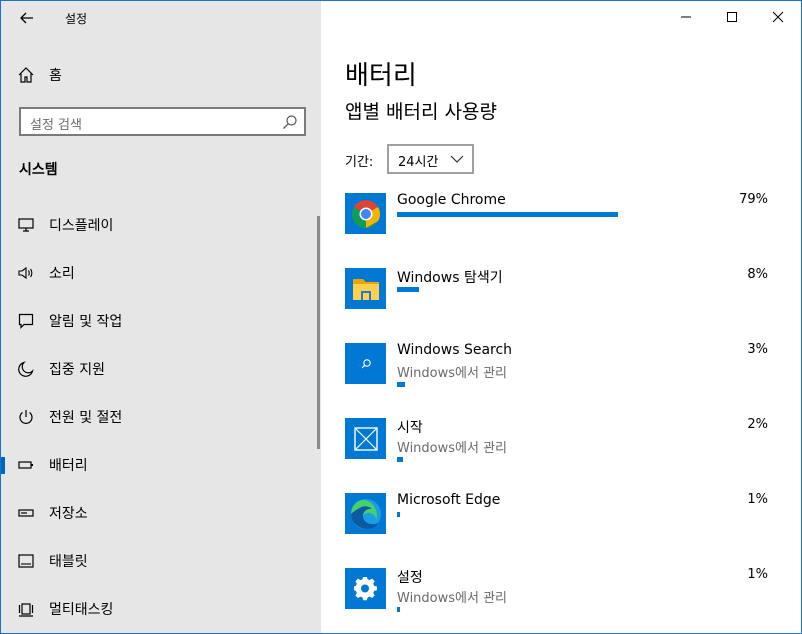 Image resolution: width=802 pixels, height=634 pixels. I want to click on notification-icon, so click(26, 321).